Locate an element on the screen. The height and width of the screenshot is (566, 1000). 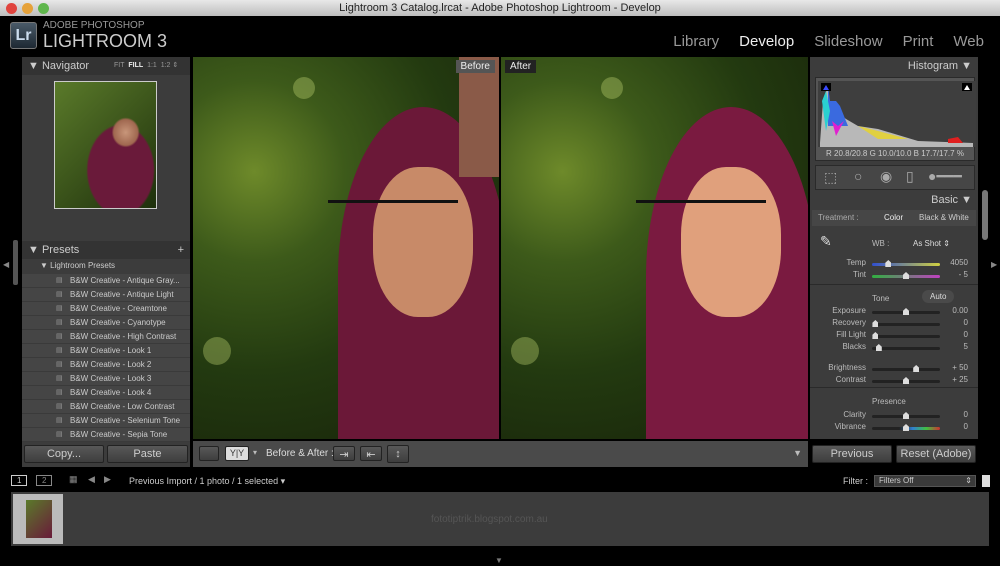
filter-select: Filters Off ⇕ is located at coordinates (925, 481).